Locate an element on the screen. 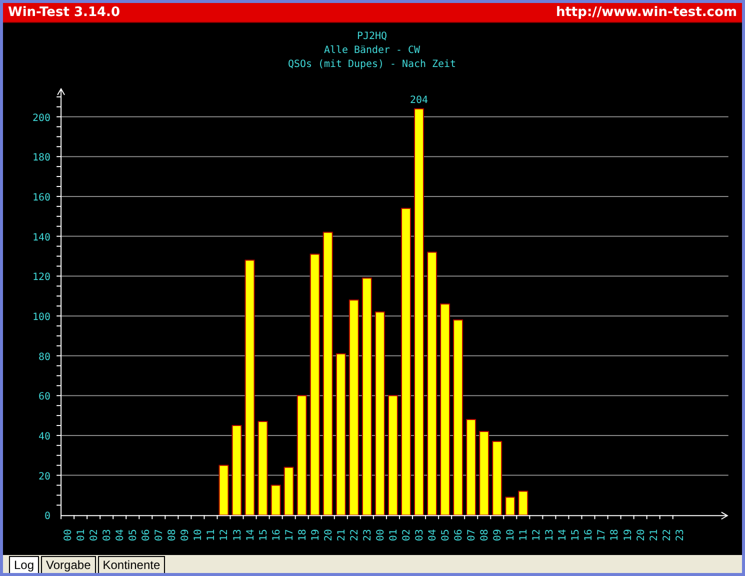 The width and height of the screenshot is (745, 576). tab: Log is located at coordinates (24, 564).